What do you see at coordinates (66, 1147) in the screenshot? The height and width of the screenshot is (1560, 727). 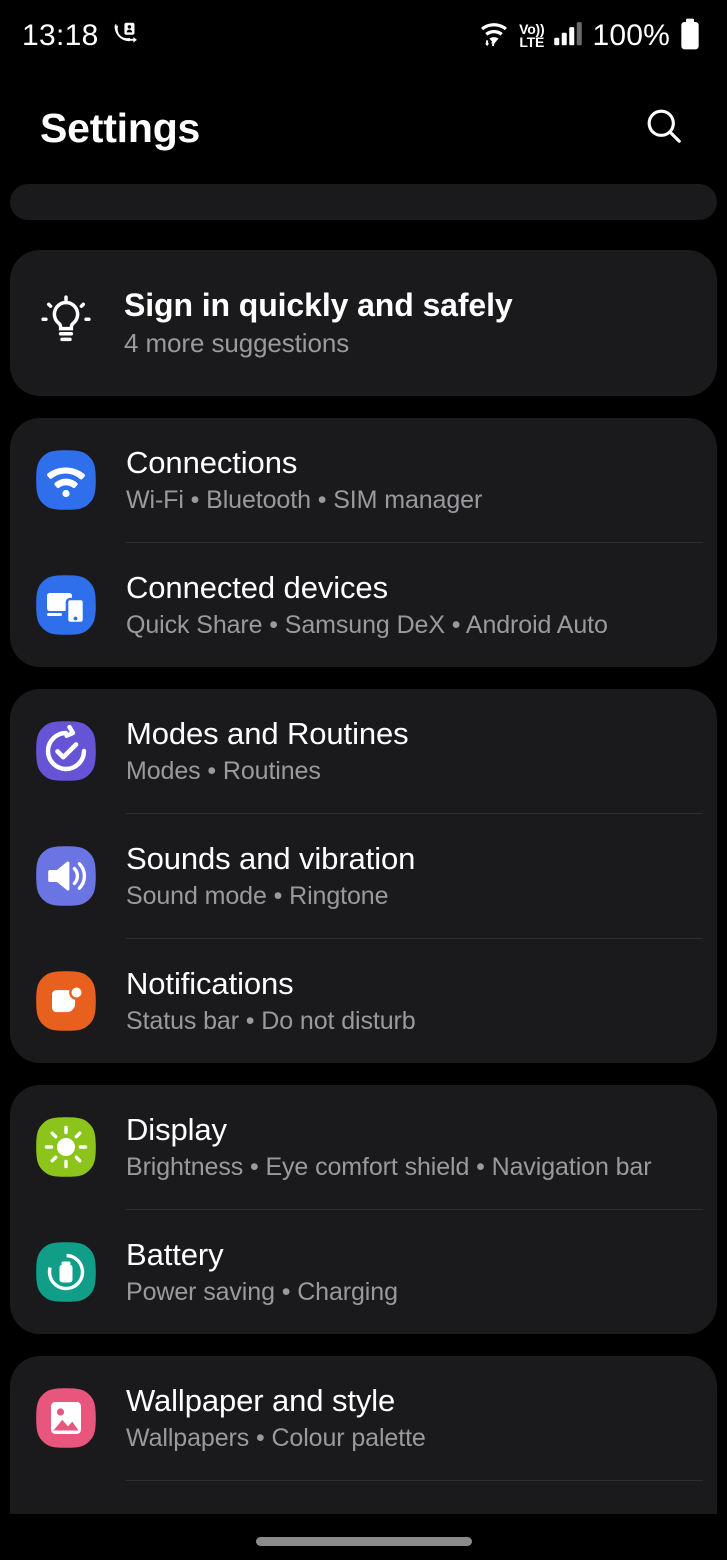 I see `brightness-sun-icon` at bounding box center [66, 1147].